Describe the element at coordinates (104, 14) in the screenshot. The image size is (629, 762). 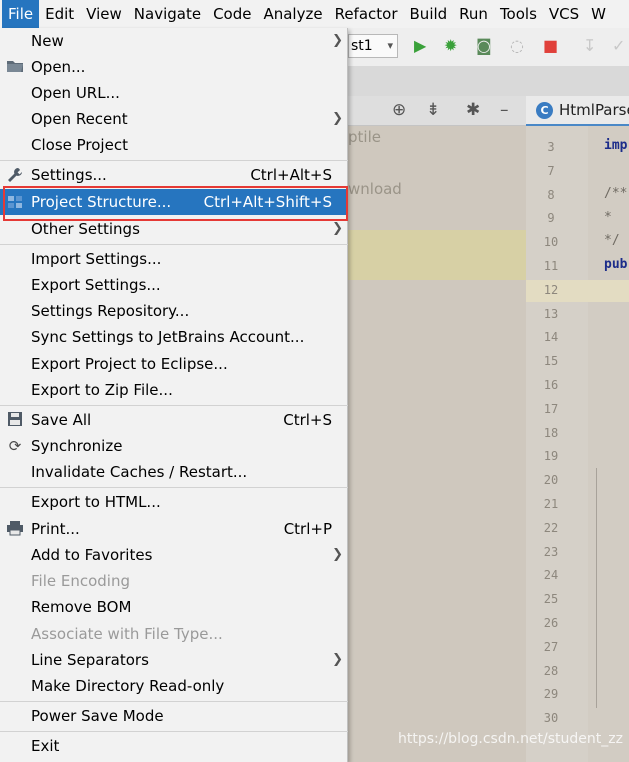
I see `menu-view: View` at that location.